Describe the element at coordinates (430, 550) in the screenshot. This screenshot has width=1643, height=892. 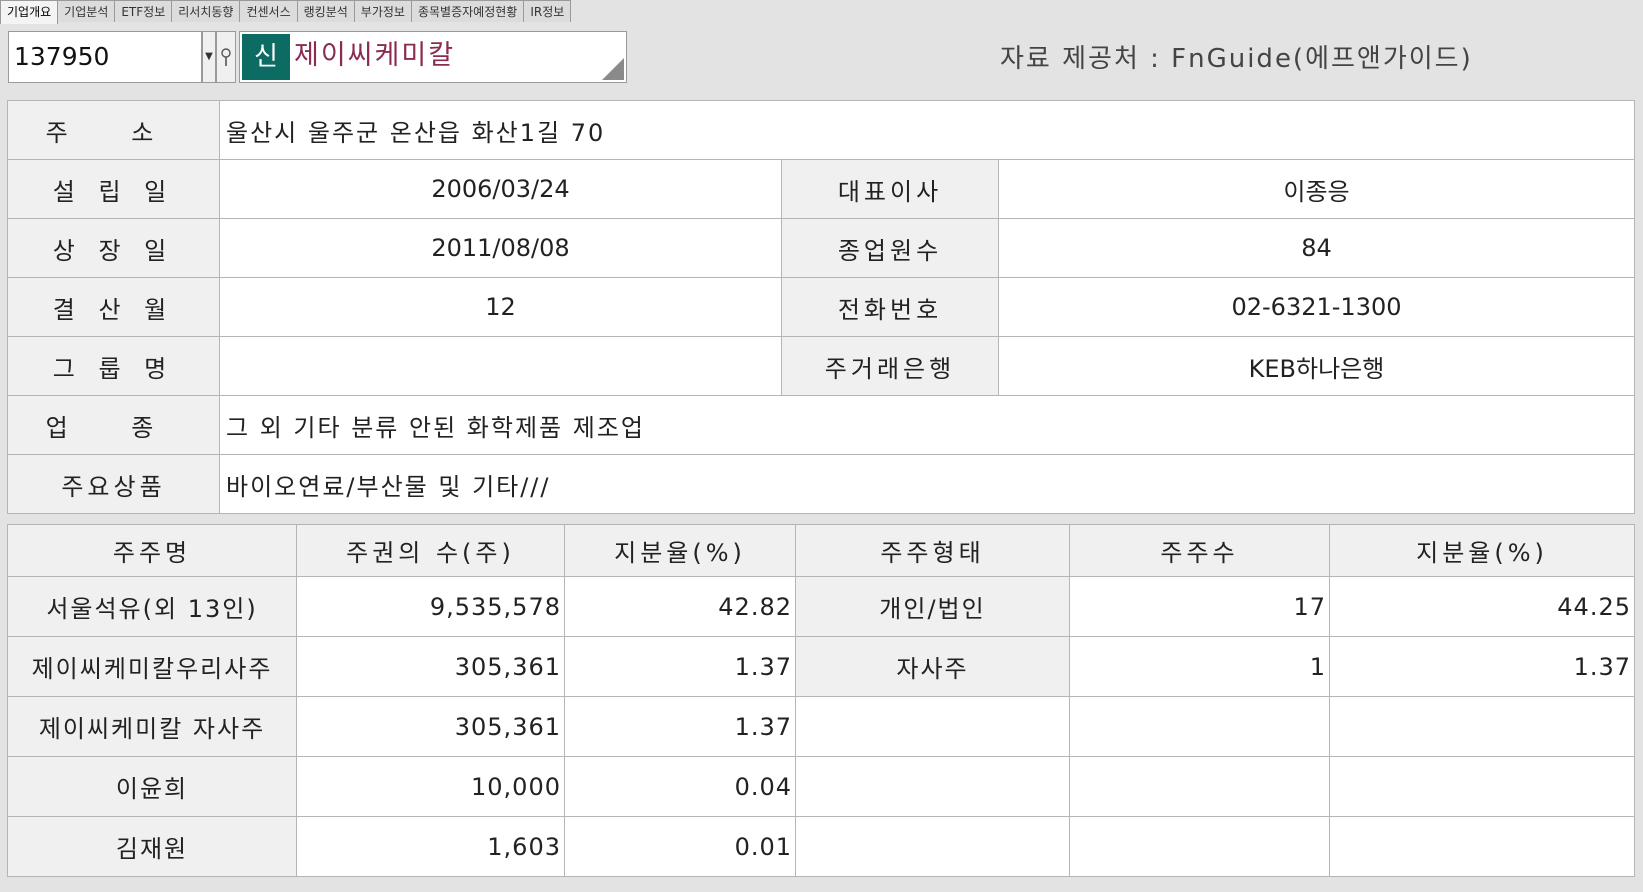
I see `header-share-count: 주권의 수(주)` at that location.